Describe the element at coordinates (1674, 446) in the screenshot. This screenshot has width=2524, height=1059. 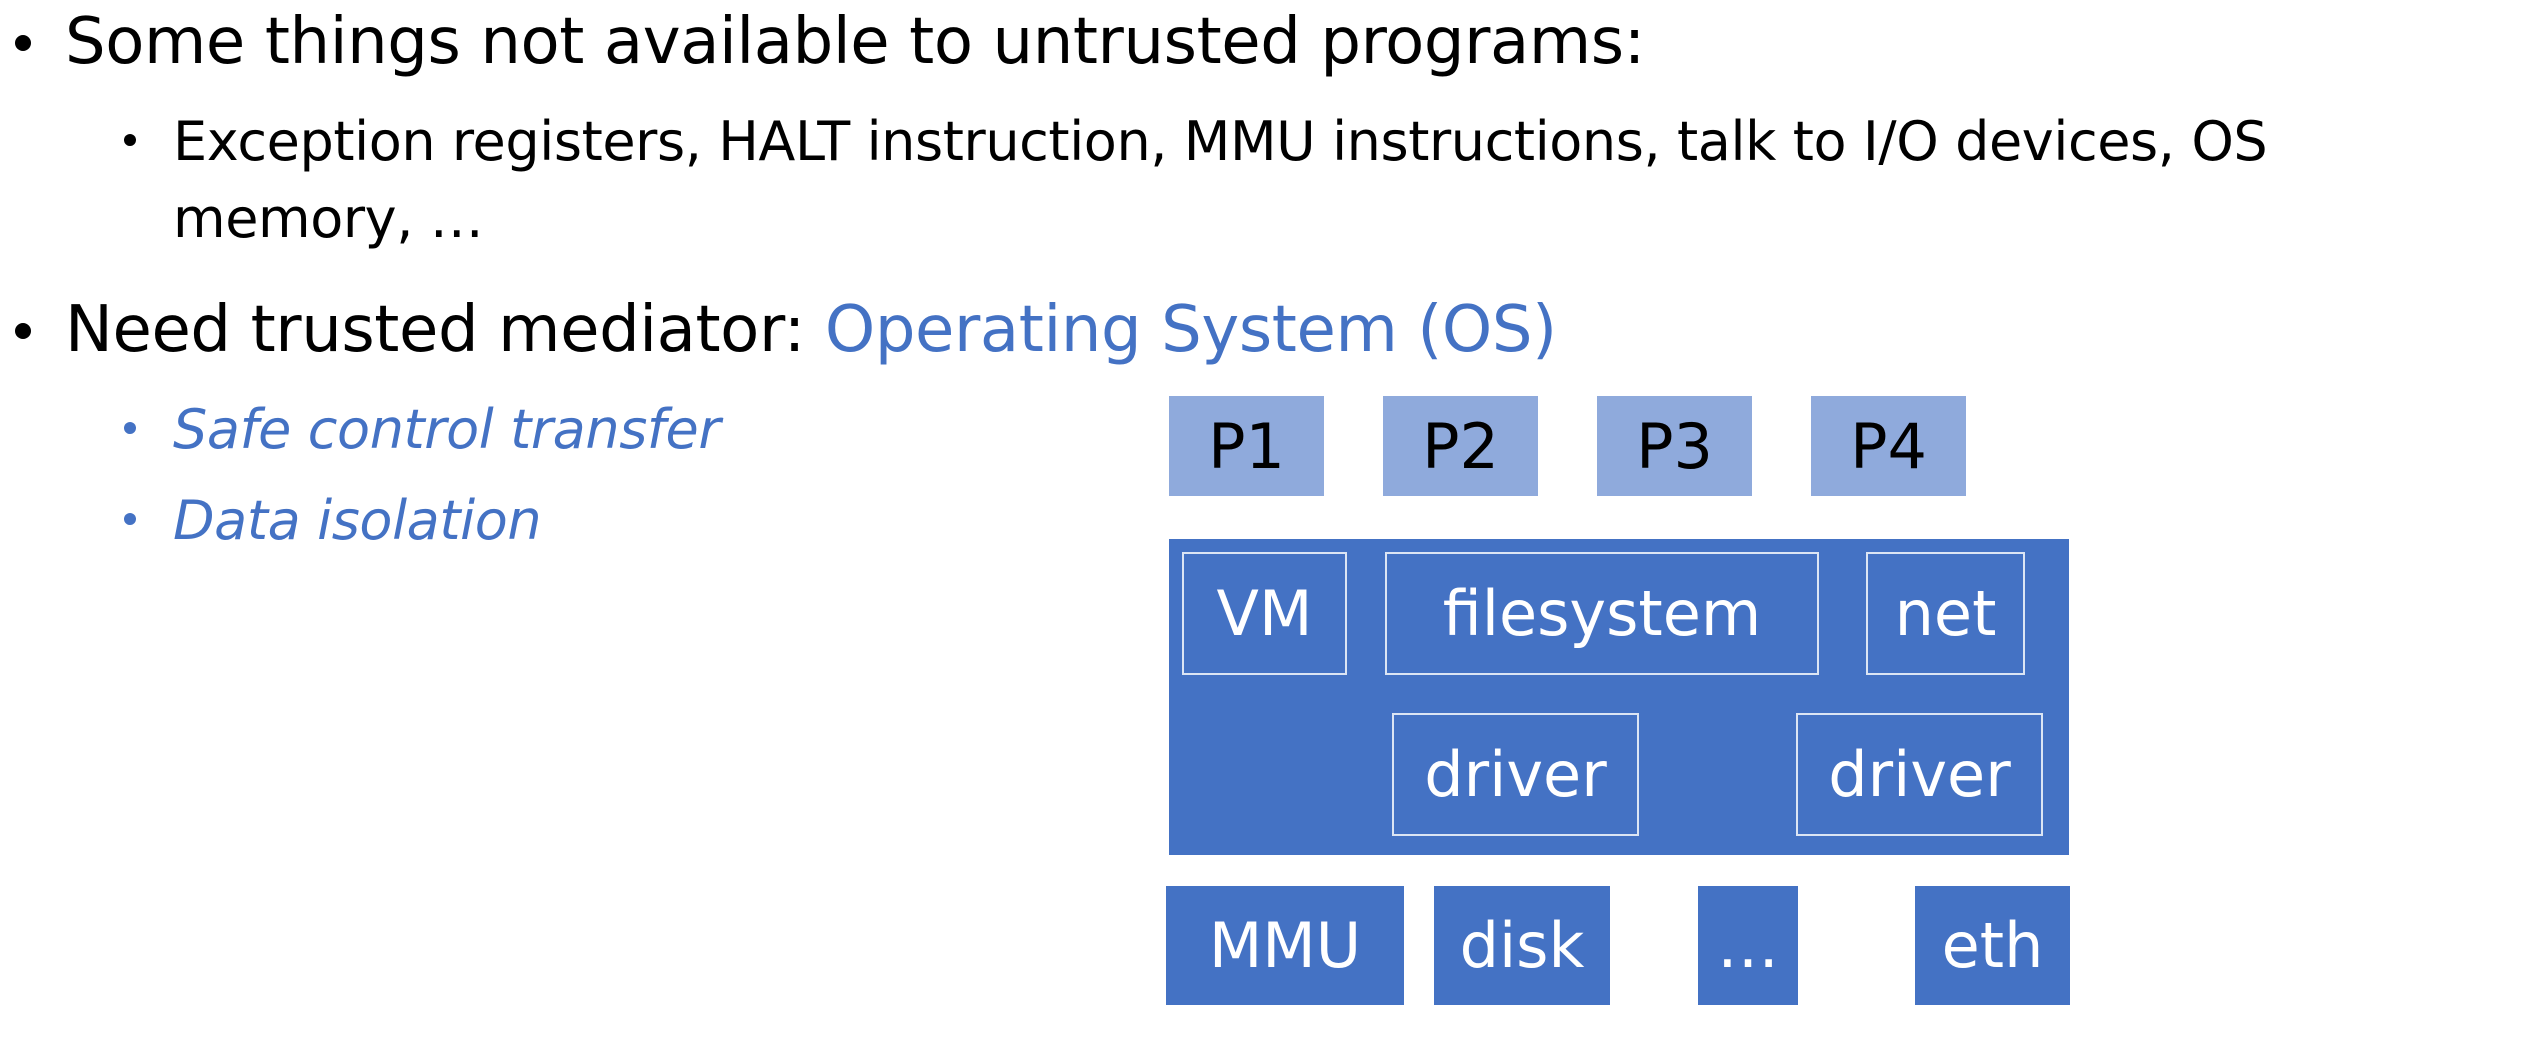
I see `process-box-p3: P3` at that location.